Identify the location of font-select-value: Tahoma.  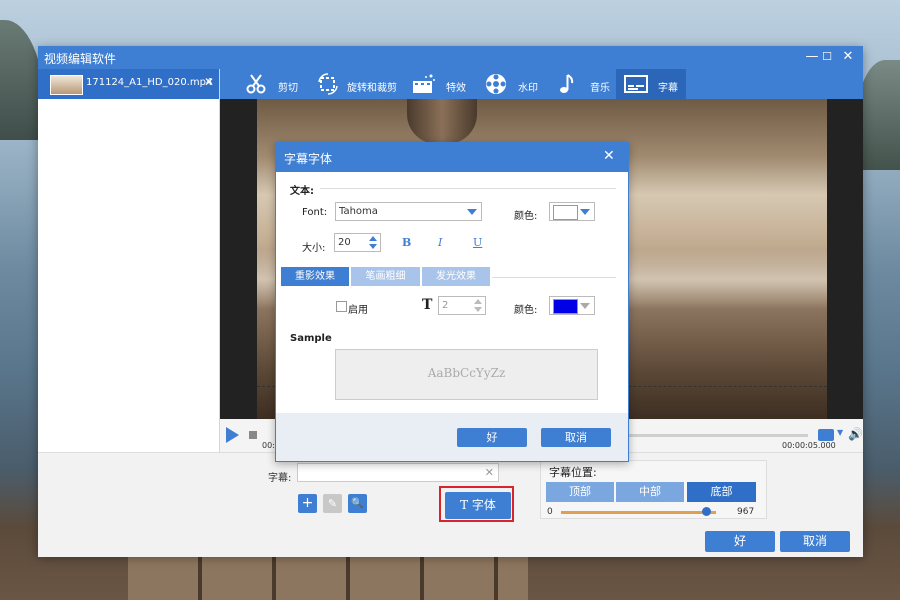
(358, 211).